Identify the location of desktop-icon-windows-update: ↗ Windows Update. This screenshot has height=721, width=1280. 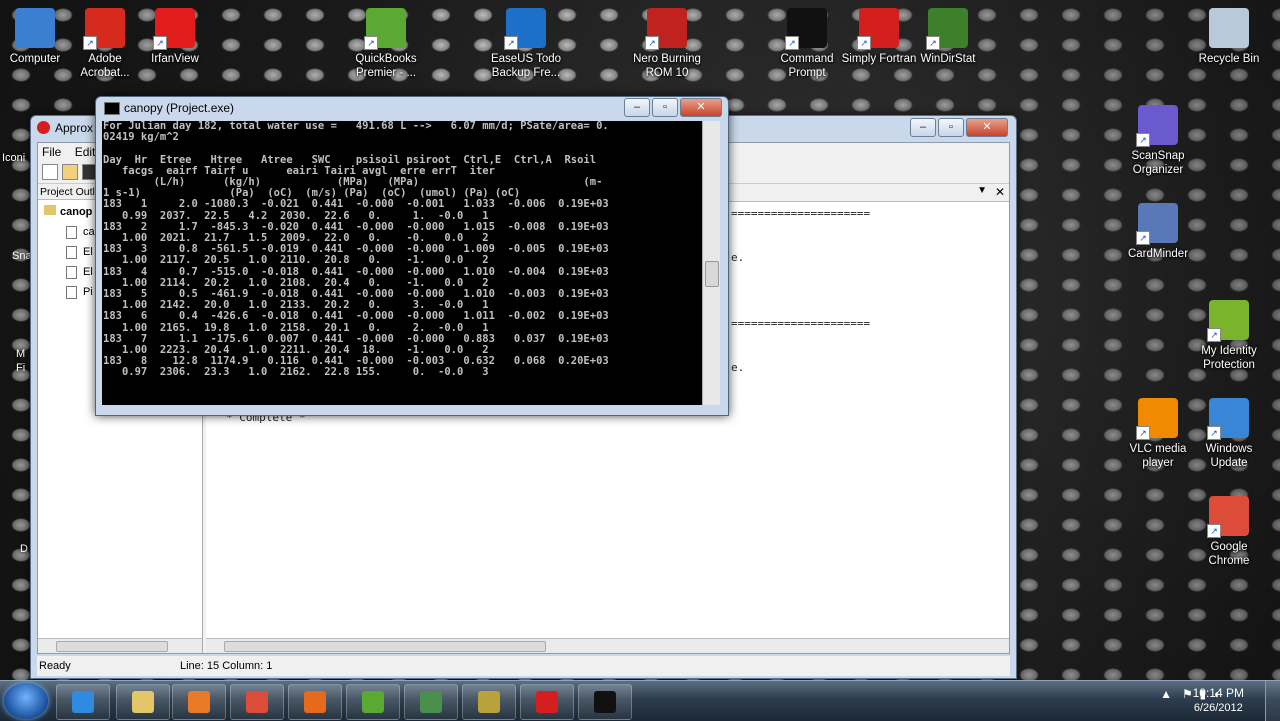
(1229, 434).